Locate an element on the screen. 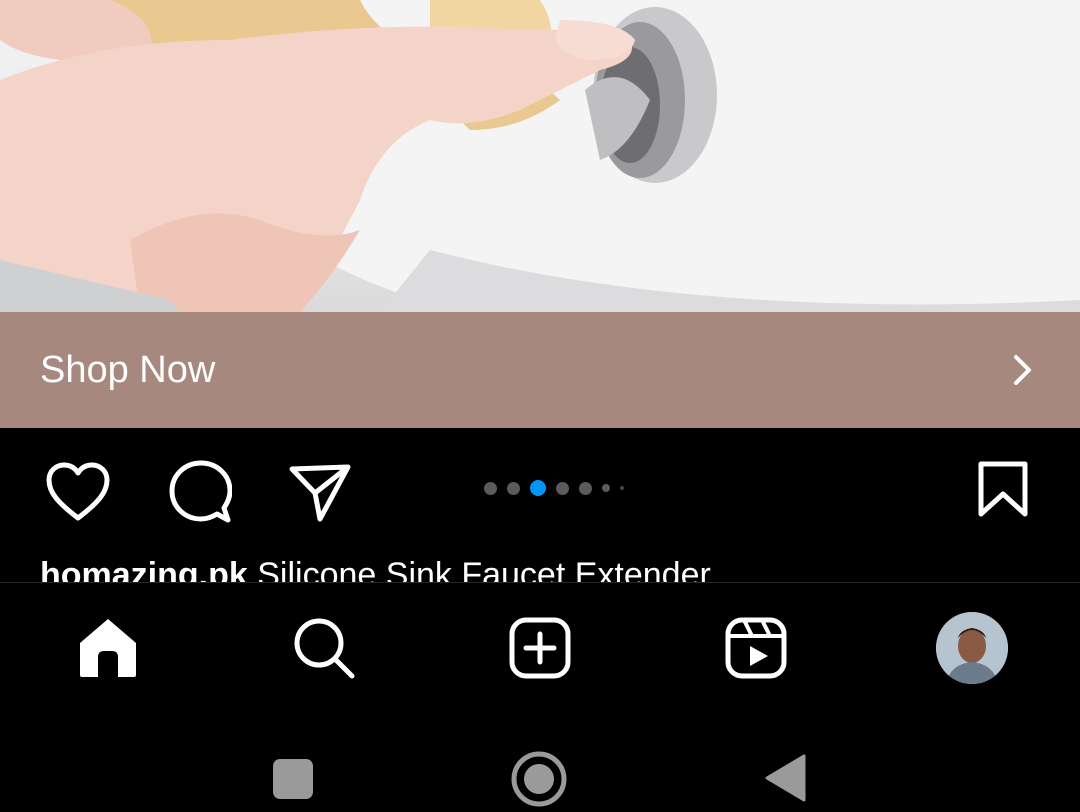  carousel-indicator is located at coordinates (554, 488).